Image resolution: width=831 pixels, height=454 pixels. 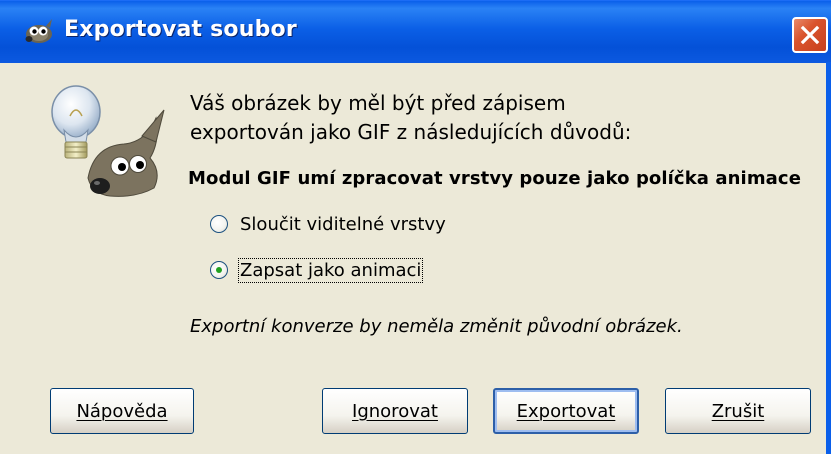 I want to click on option-merge-layers: Sloučit viditelné vrstvy, so click(x=328, y=224).